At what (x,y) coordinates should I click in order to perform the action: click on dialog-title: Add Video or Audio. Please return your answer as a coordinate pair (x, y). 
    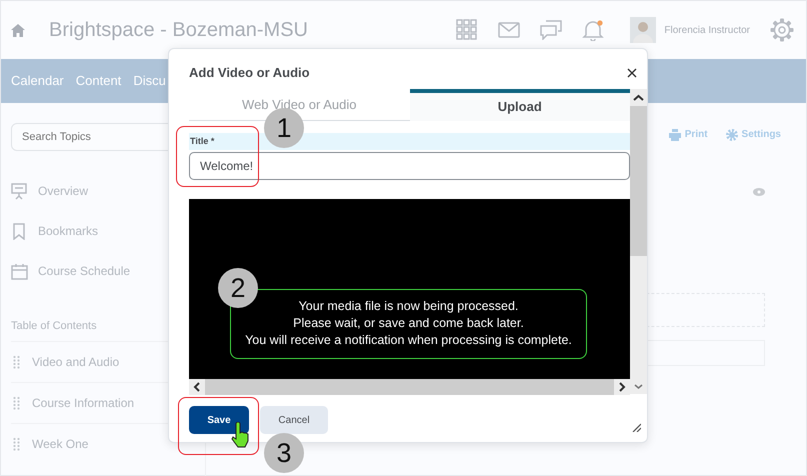
    Looking at the image, I should click on (249, 73).